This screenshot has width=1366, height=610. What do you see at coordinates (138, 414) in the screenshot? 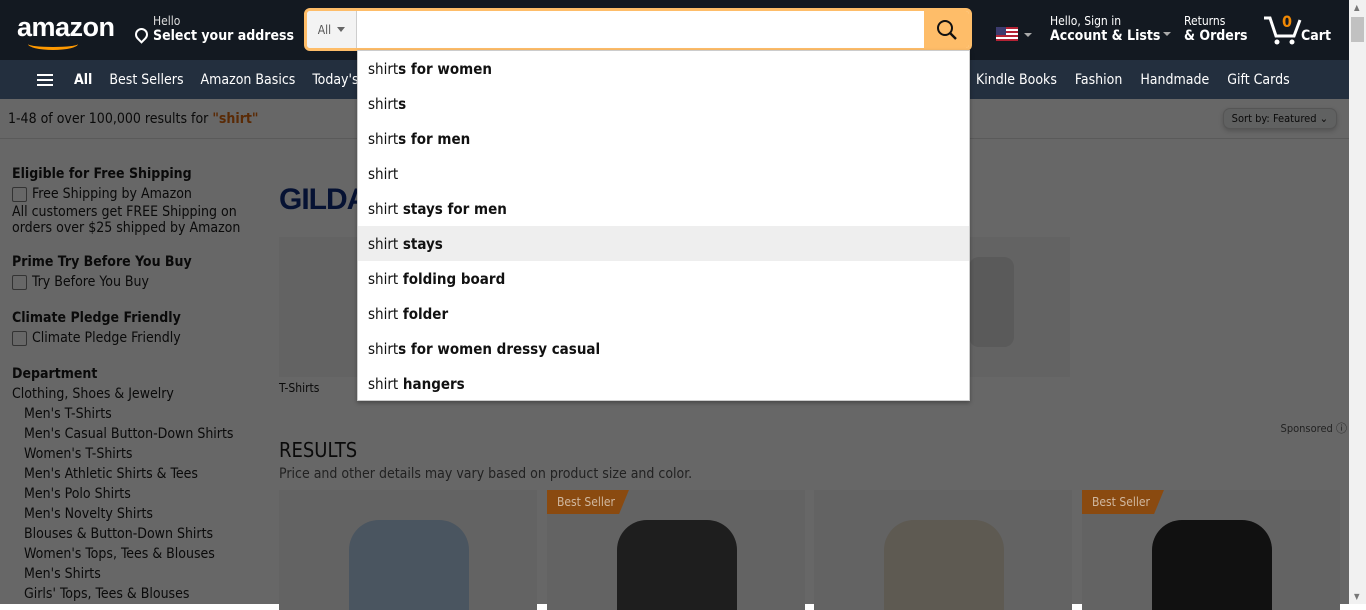
I see `department-link: Men's T-Shirts` at bounding box center [138, 414].